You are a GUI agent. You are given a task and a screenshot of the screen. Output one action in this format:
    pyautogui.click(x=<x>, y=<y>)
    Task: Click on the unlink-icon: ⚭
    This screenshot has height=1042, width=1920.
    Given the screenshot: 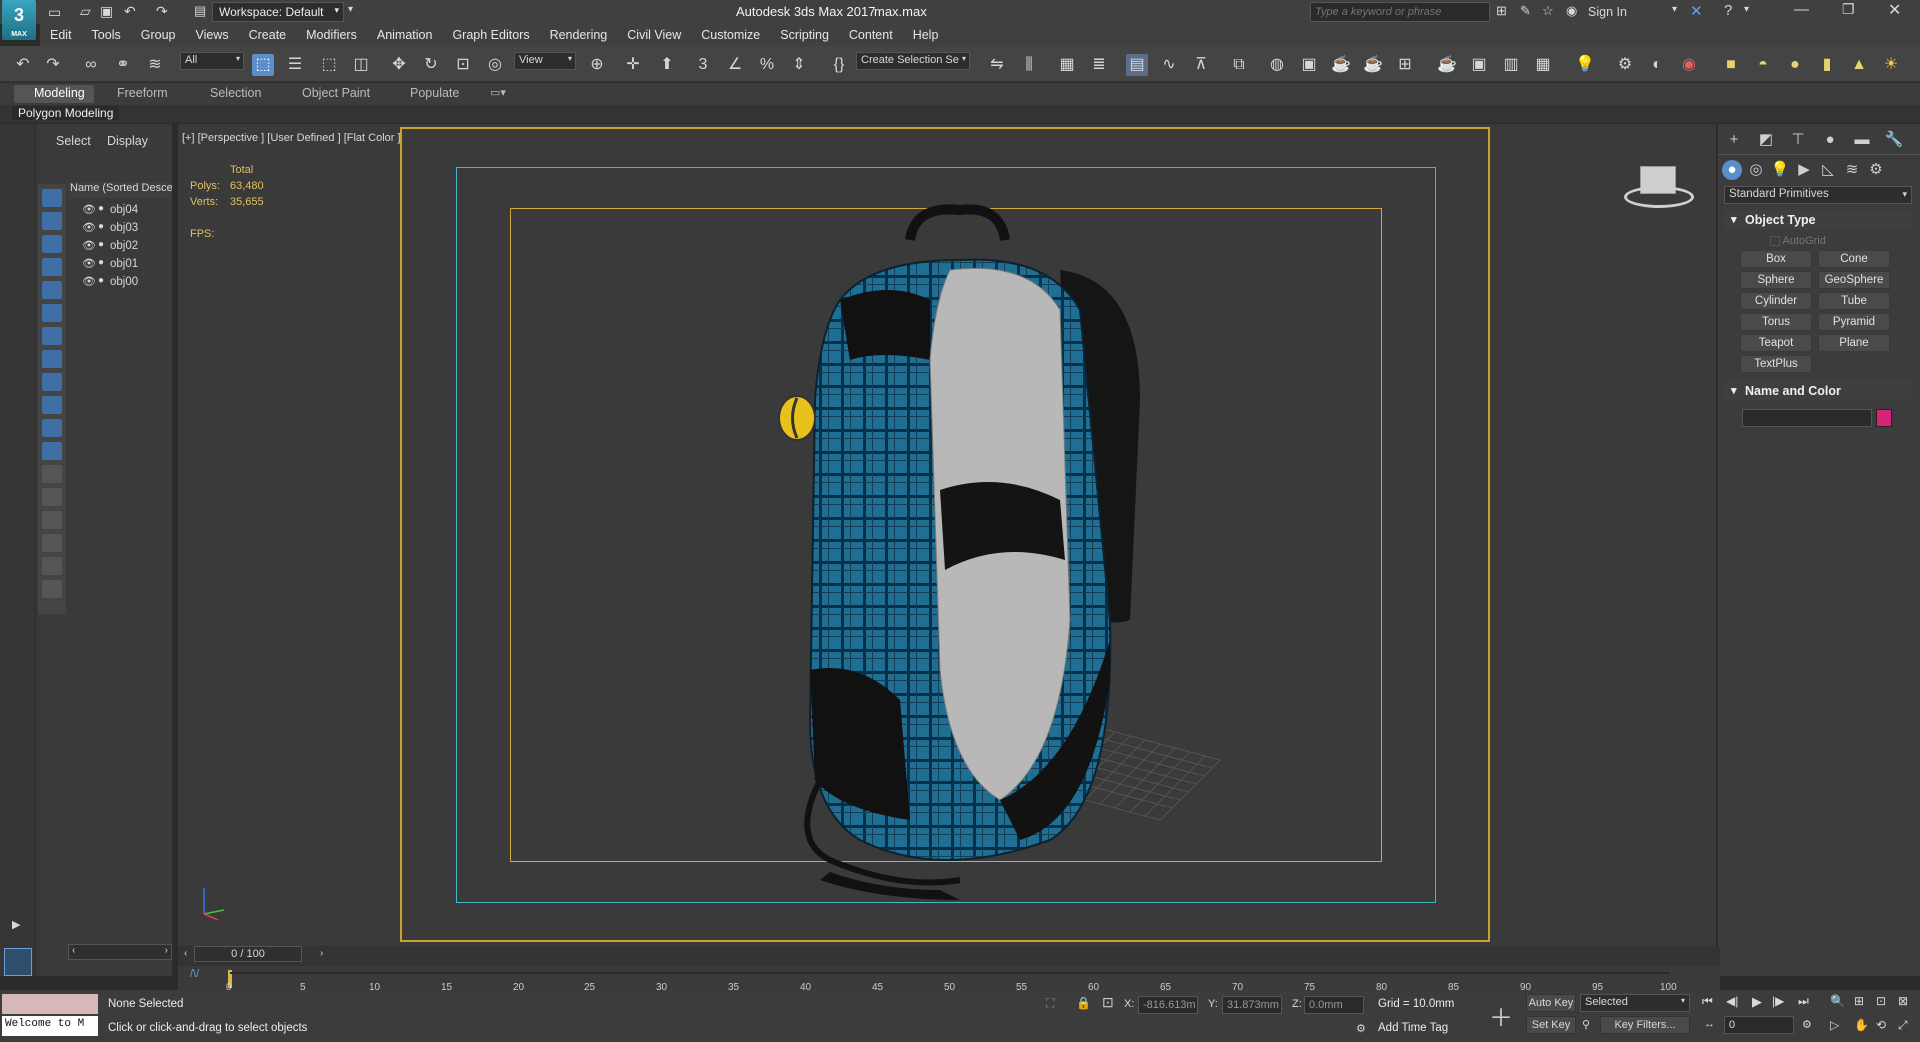 What is the action you would take?
    pyautogui.click(x=123, y=65)
    